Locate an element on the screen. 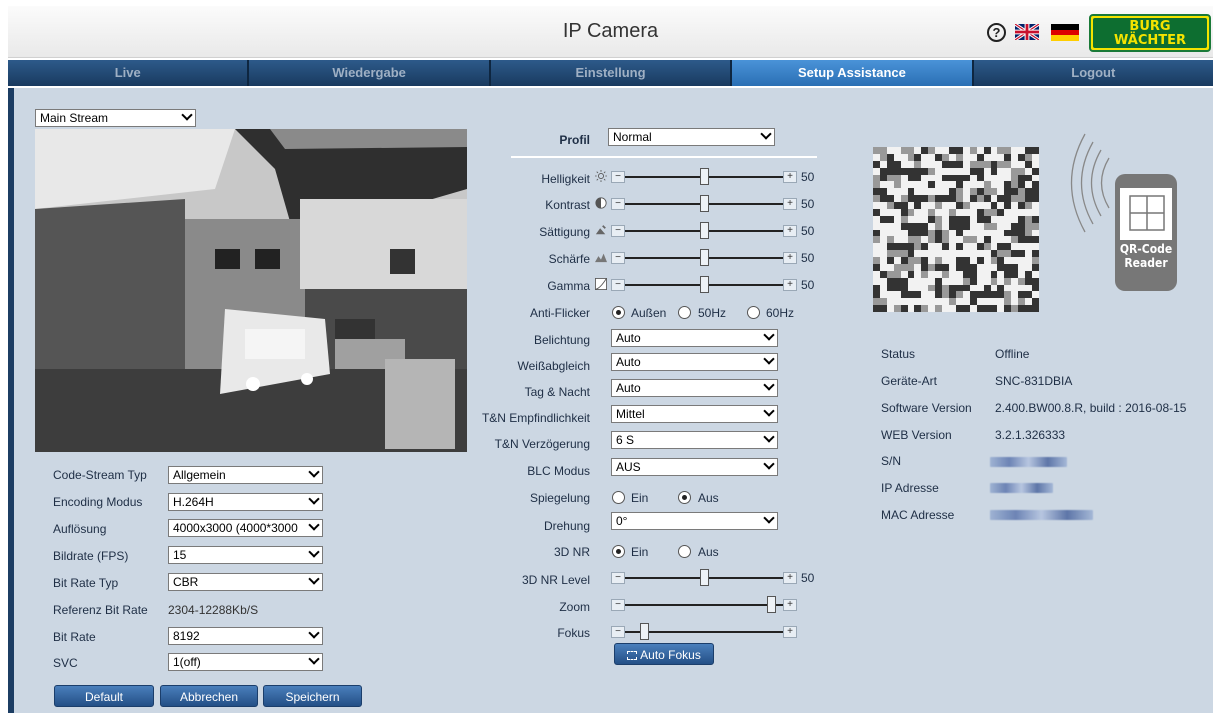 This screenshot has width=1213, height=713. anti-flicker-50hz-radio is located at coordinates (684, 312).